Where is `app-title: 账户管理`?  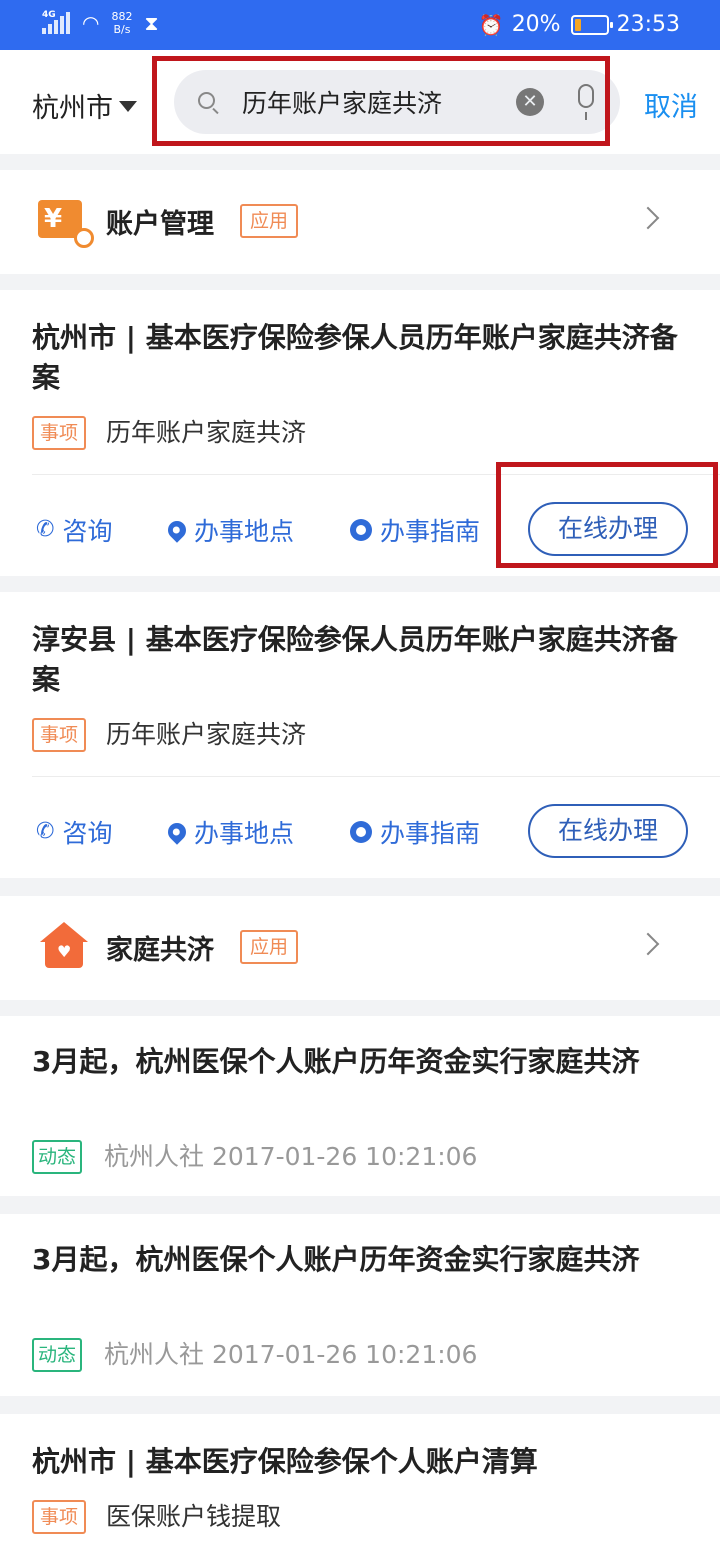 app-title: 账户管理 is located at coordinates (160, 224).